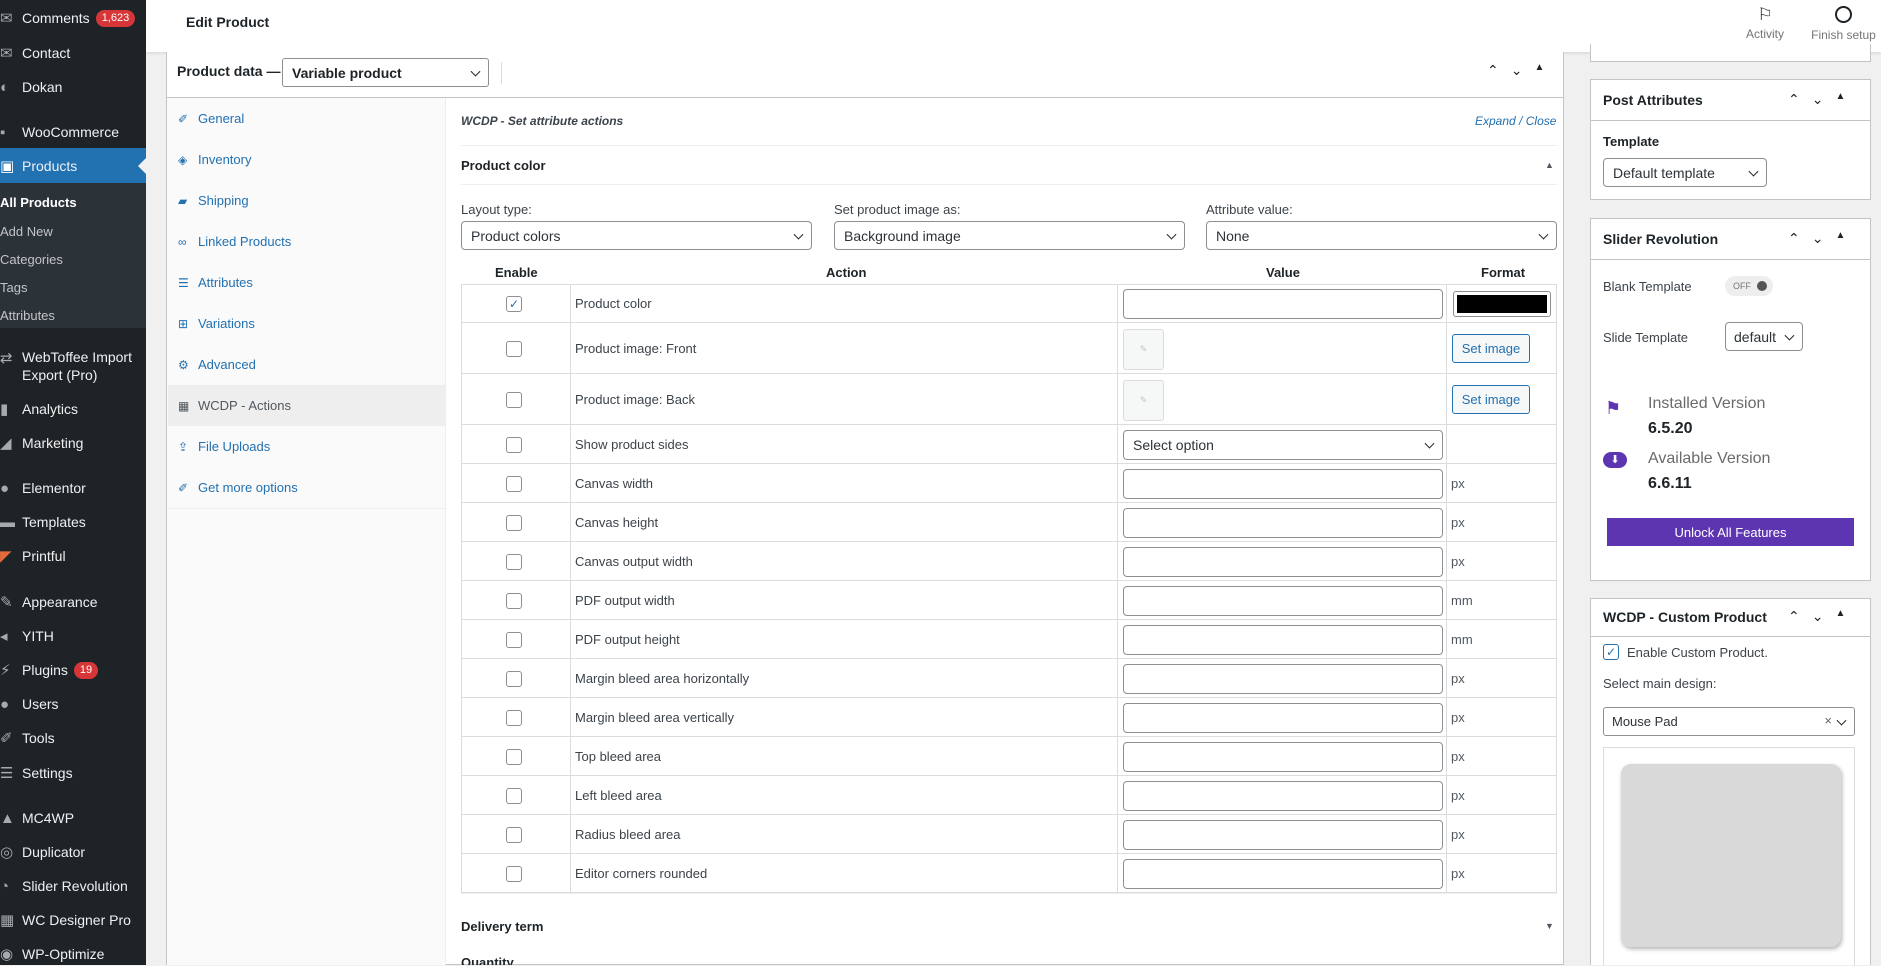 The image size is (1881, 966). I want to click on section-product-color: Product color, so click(503, 165).